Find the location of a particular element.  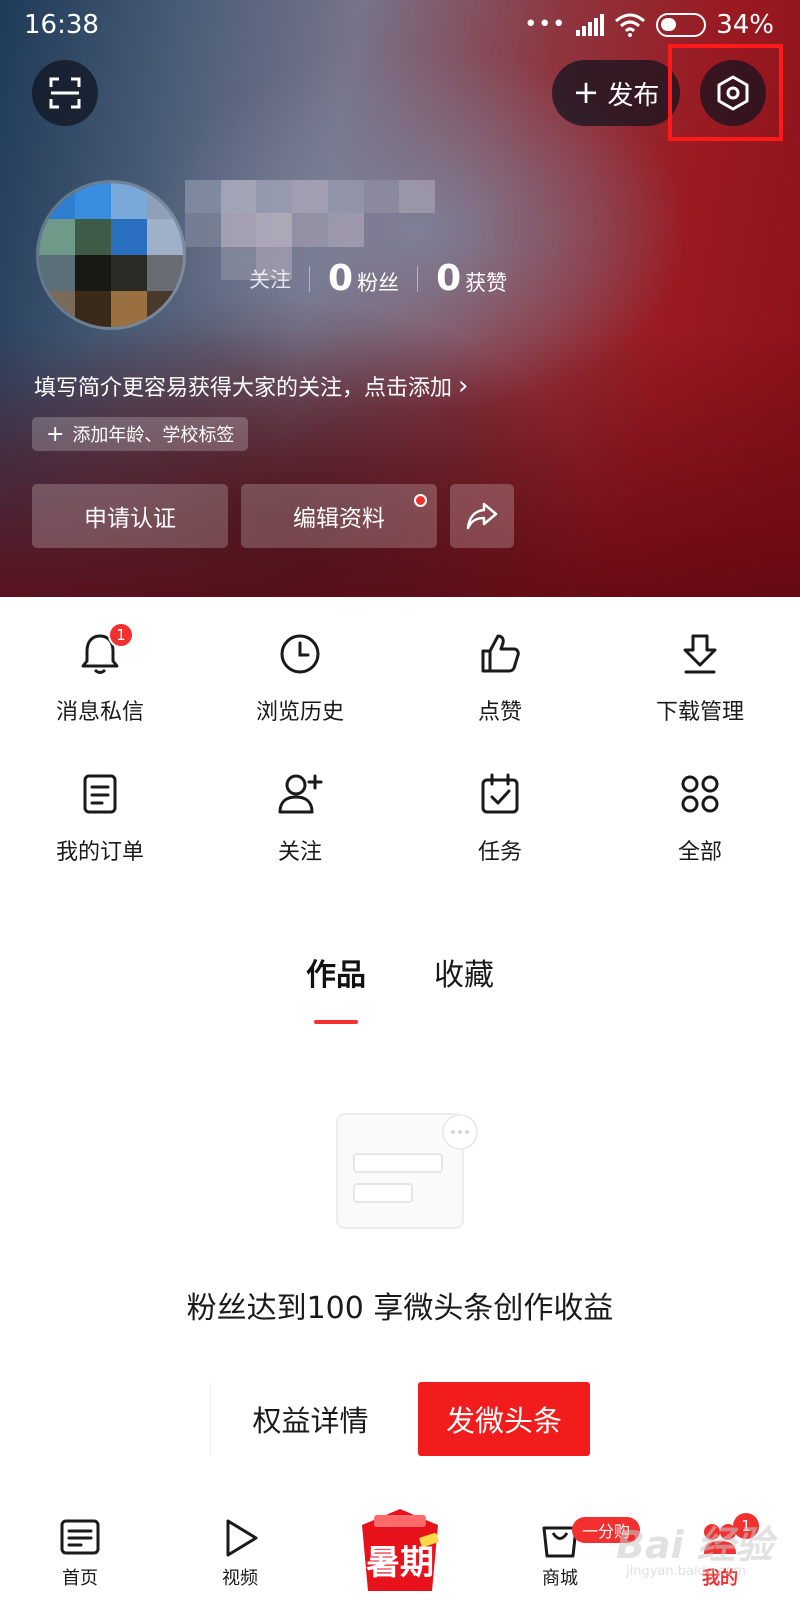

battery-percentage: 34% is located at coordinates (745, 25).